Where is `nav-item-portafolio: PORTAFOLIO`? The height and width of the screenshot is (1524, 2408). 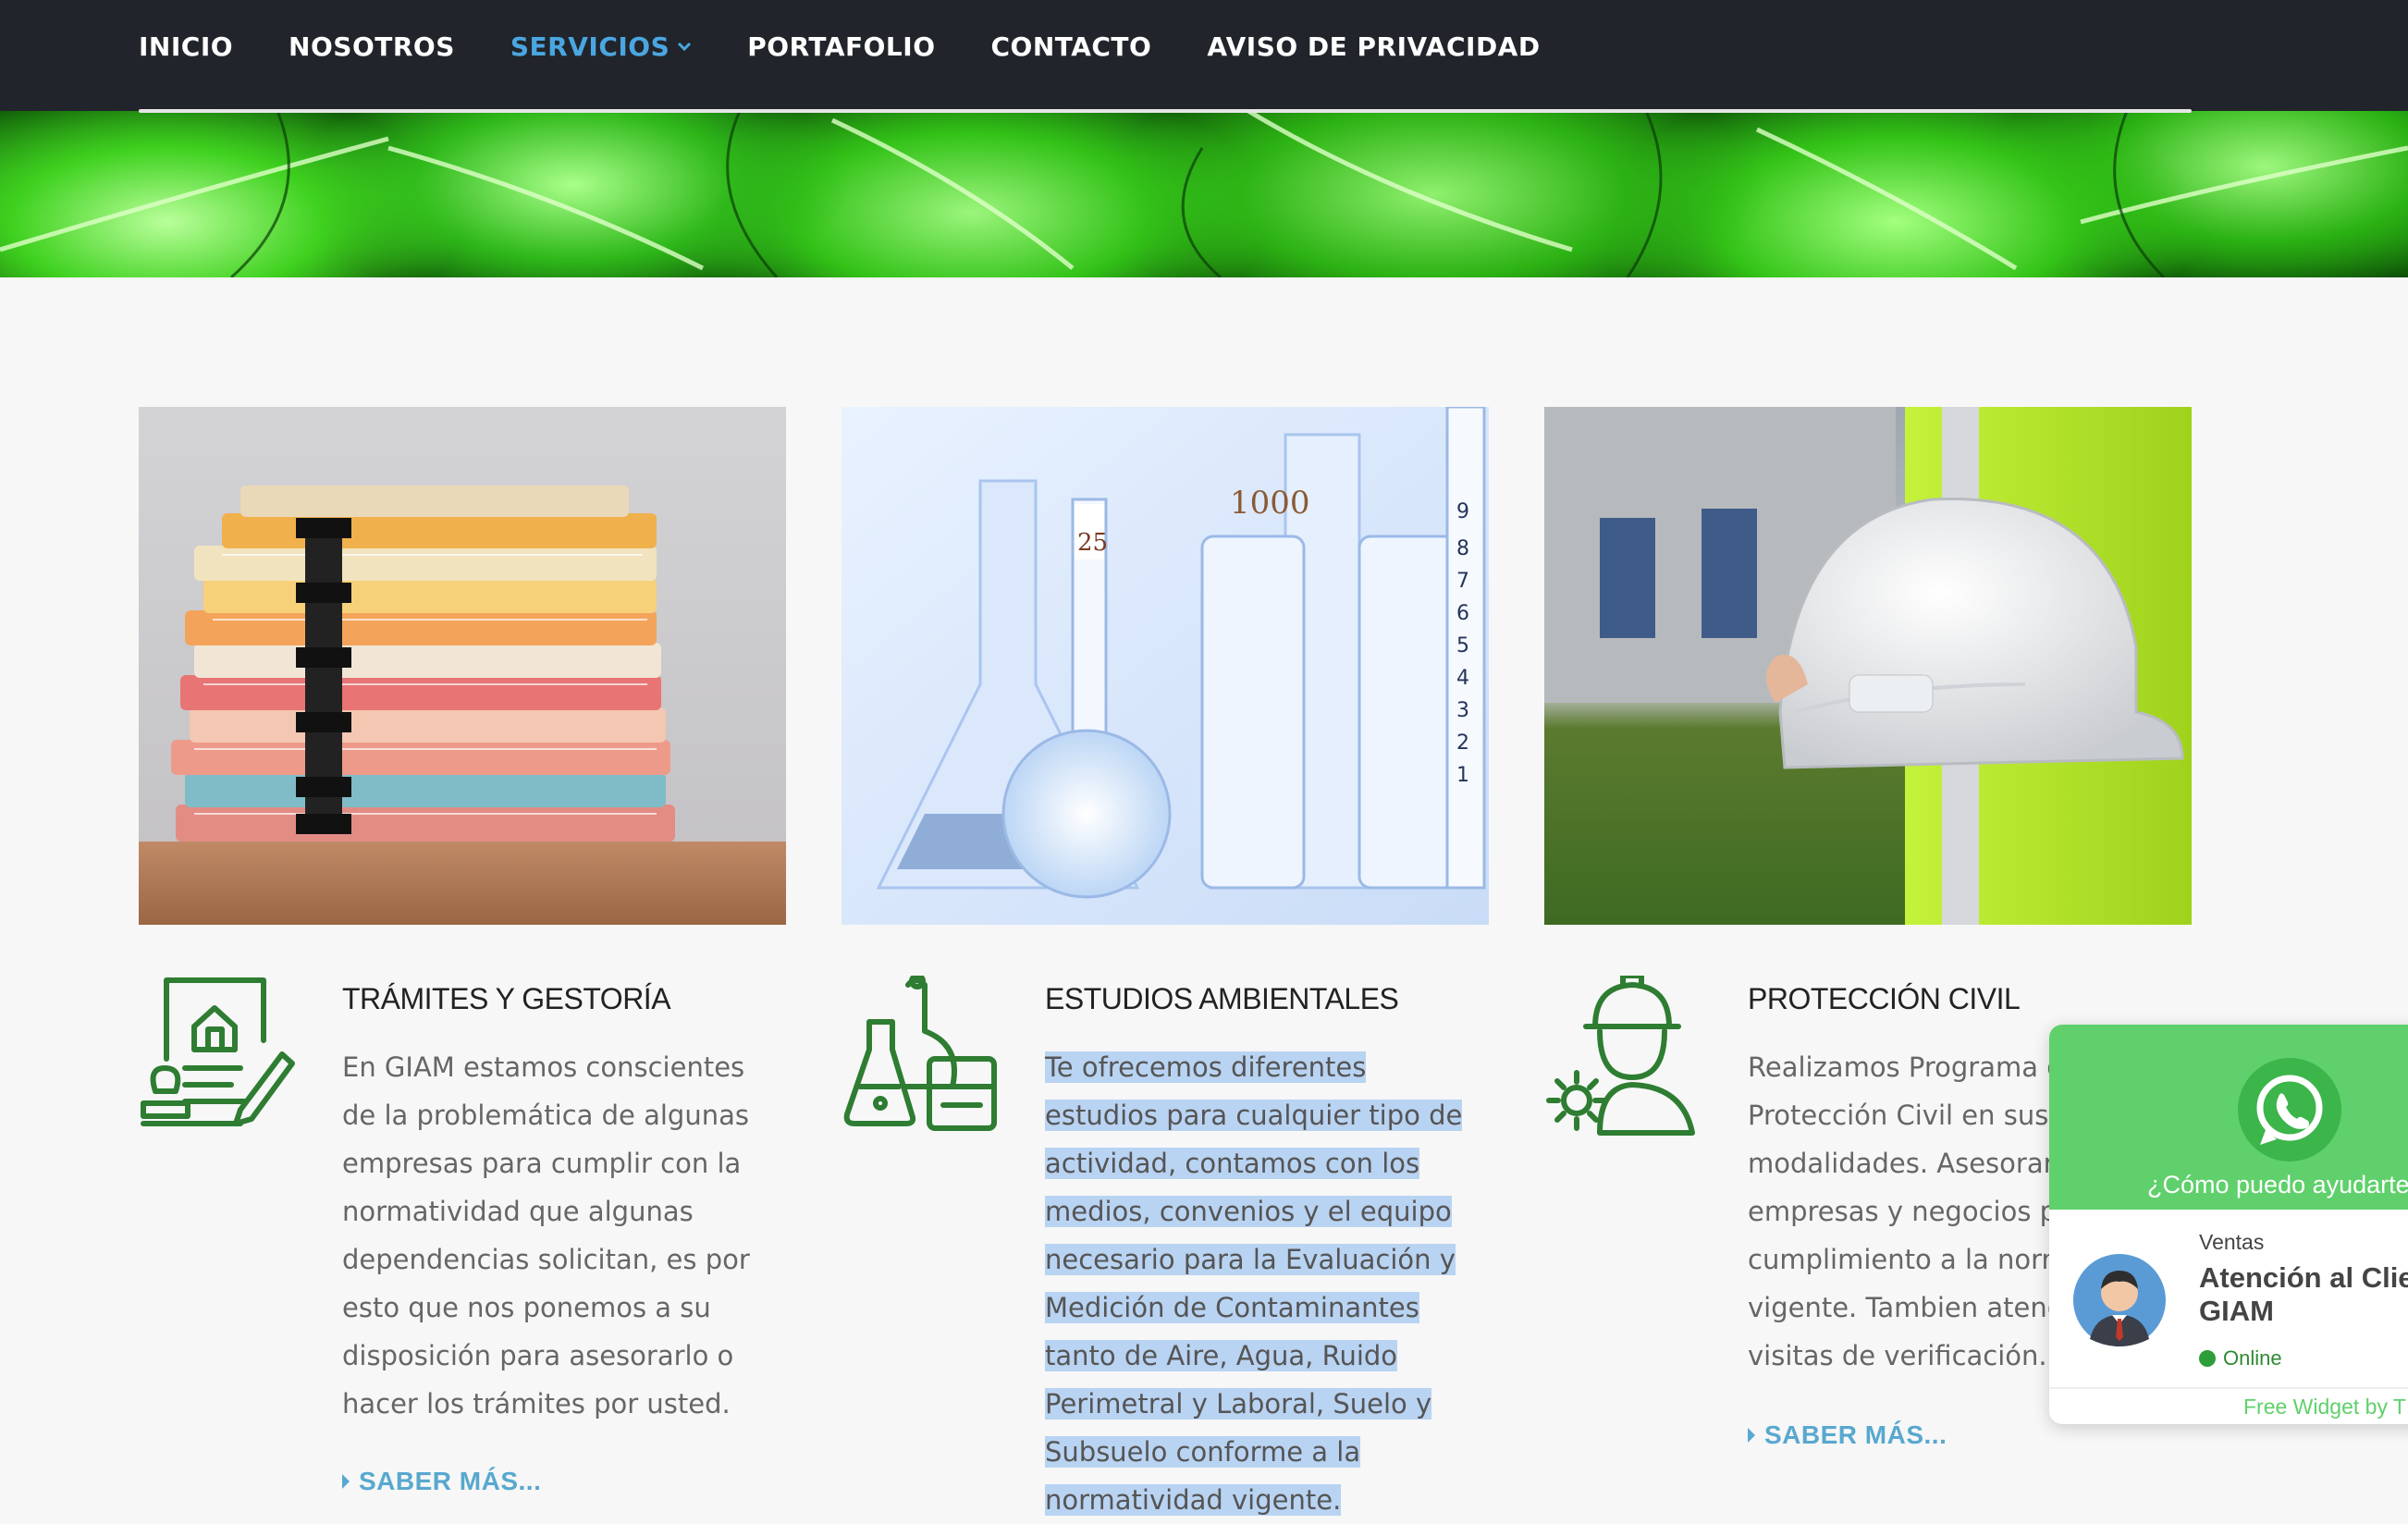 nav-item-portafolio: PORTAFOLIO is located at coordinates (841, 46).